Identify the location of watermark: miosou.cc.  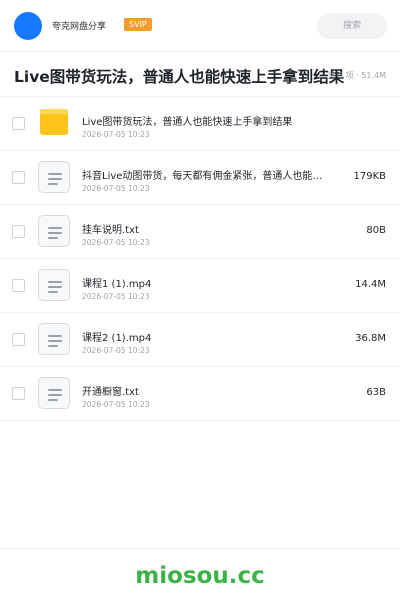
(200, 576).